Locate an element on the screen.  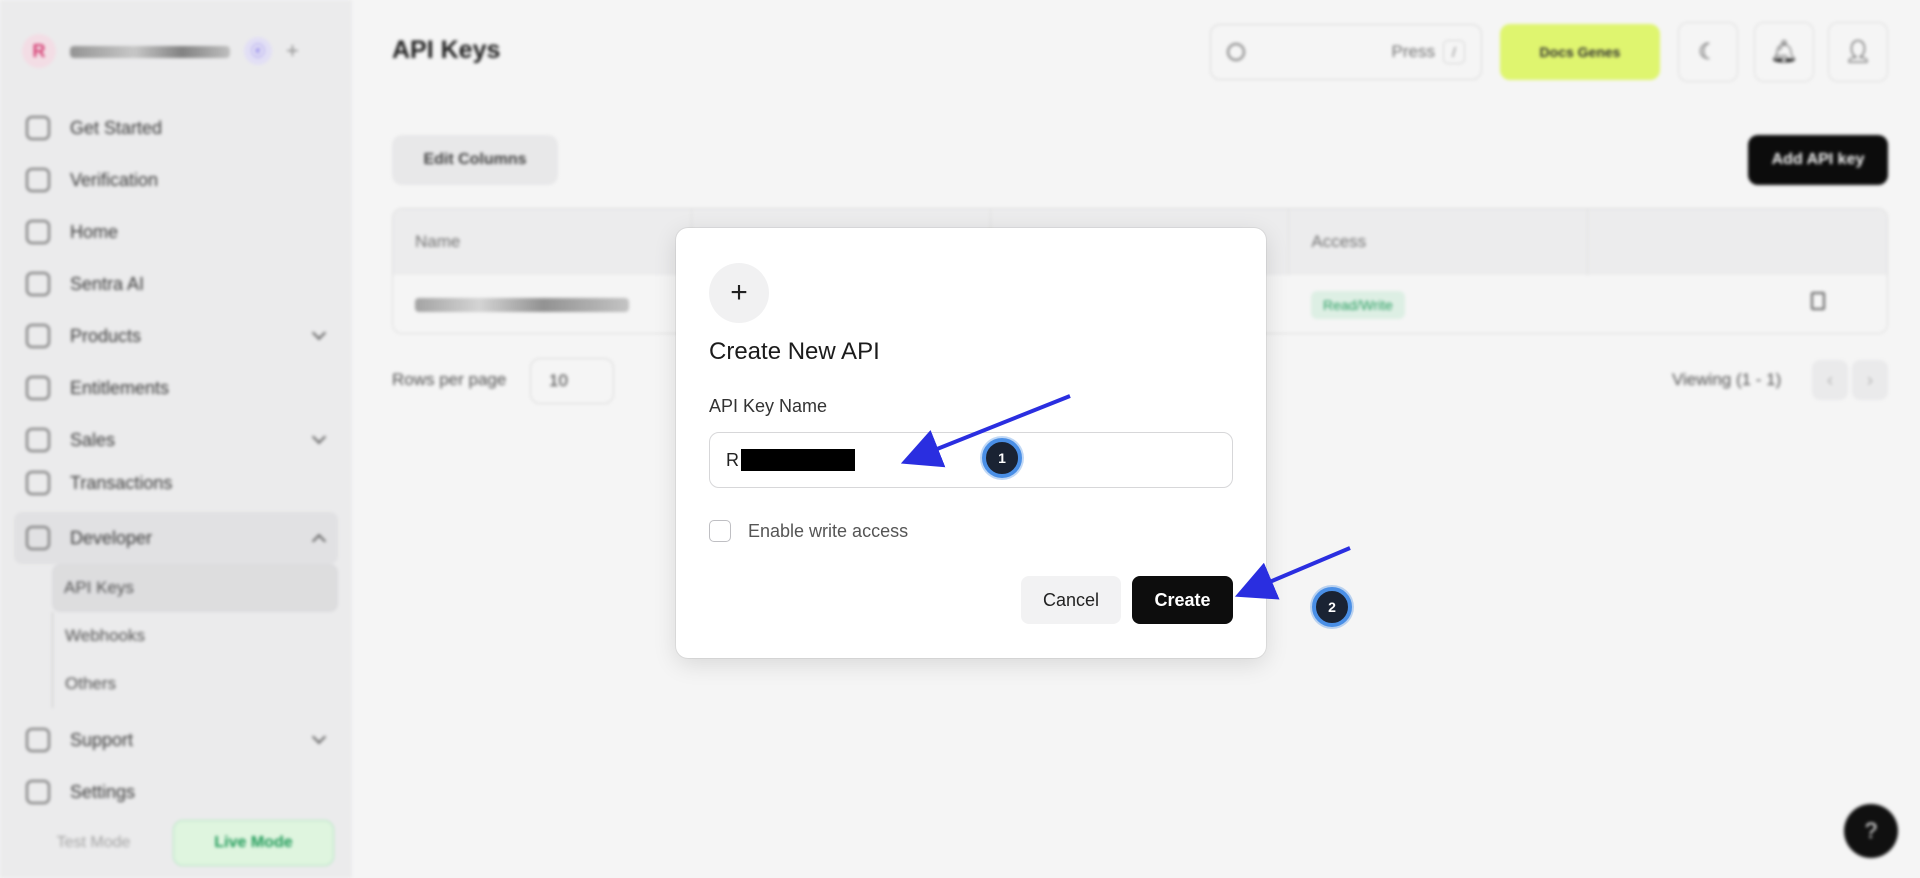
api-key-name-value: R is located at coordinates (732, 459).